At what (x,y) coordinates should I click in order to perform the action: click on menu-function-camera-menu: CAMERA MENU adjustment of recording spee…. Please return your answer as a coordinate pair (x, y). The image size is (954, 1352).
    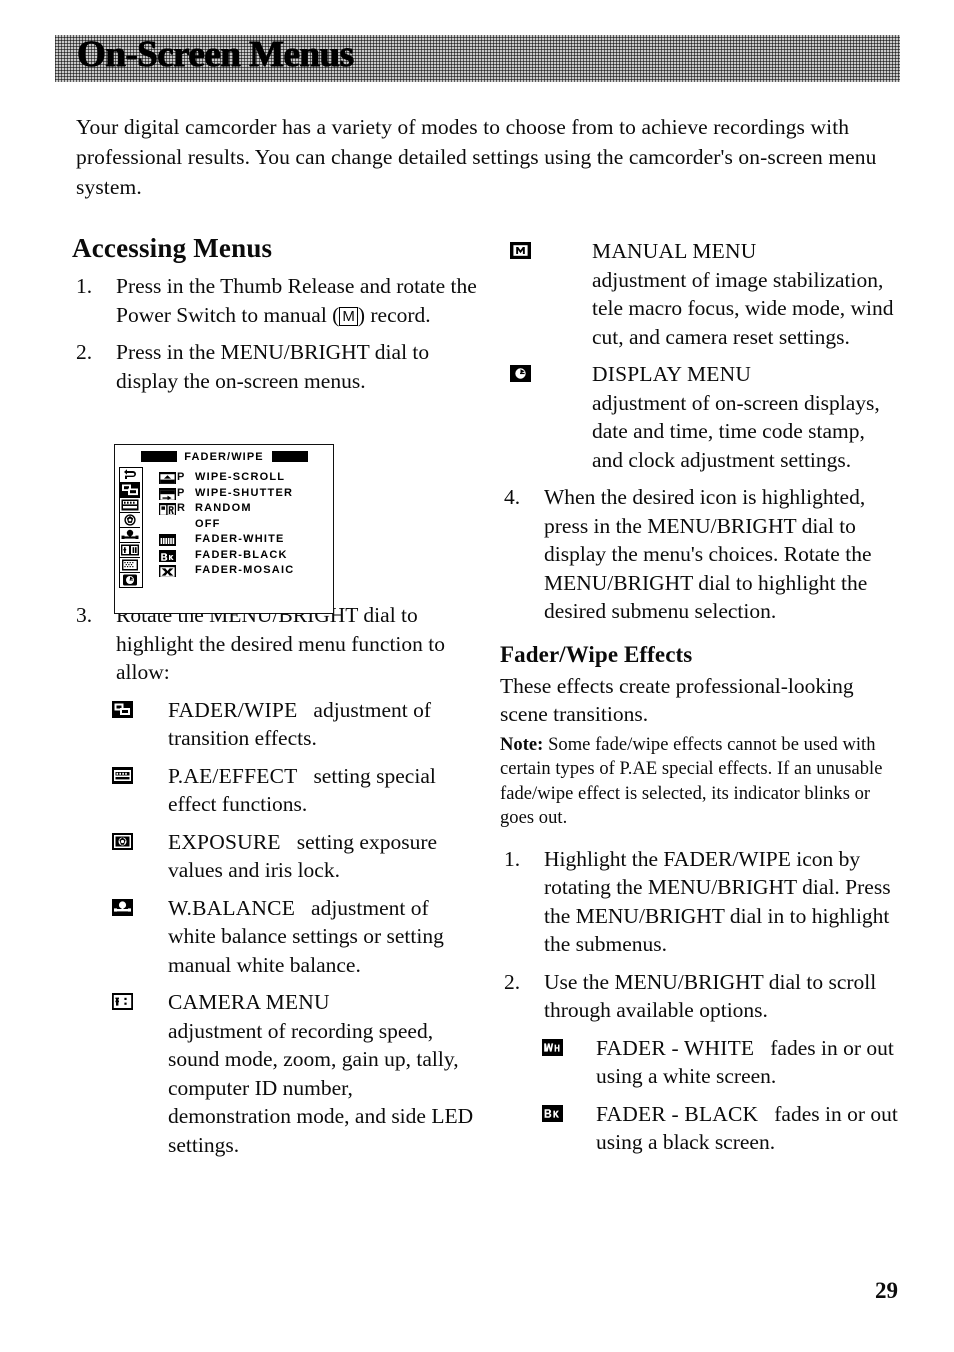
    Looking at the image, I should click on (276, 1073).